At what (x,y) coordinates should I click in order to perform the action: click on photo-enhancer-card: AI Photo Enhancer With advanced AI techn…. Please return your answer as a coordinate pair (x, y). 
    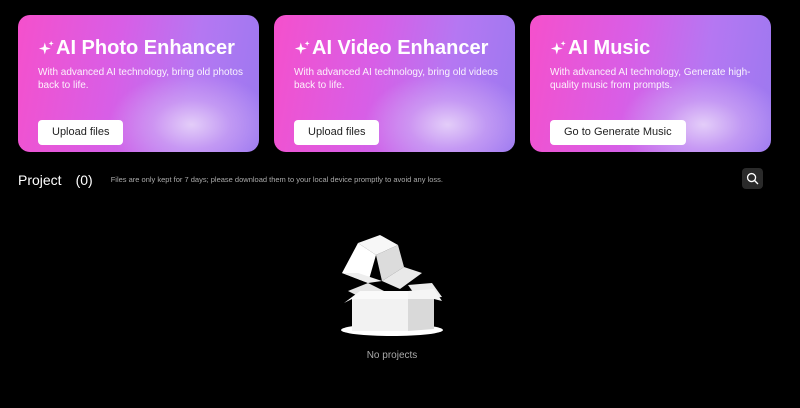
    Looking at the image, I should click on (138, 83).